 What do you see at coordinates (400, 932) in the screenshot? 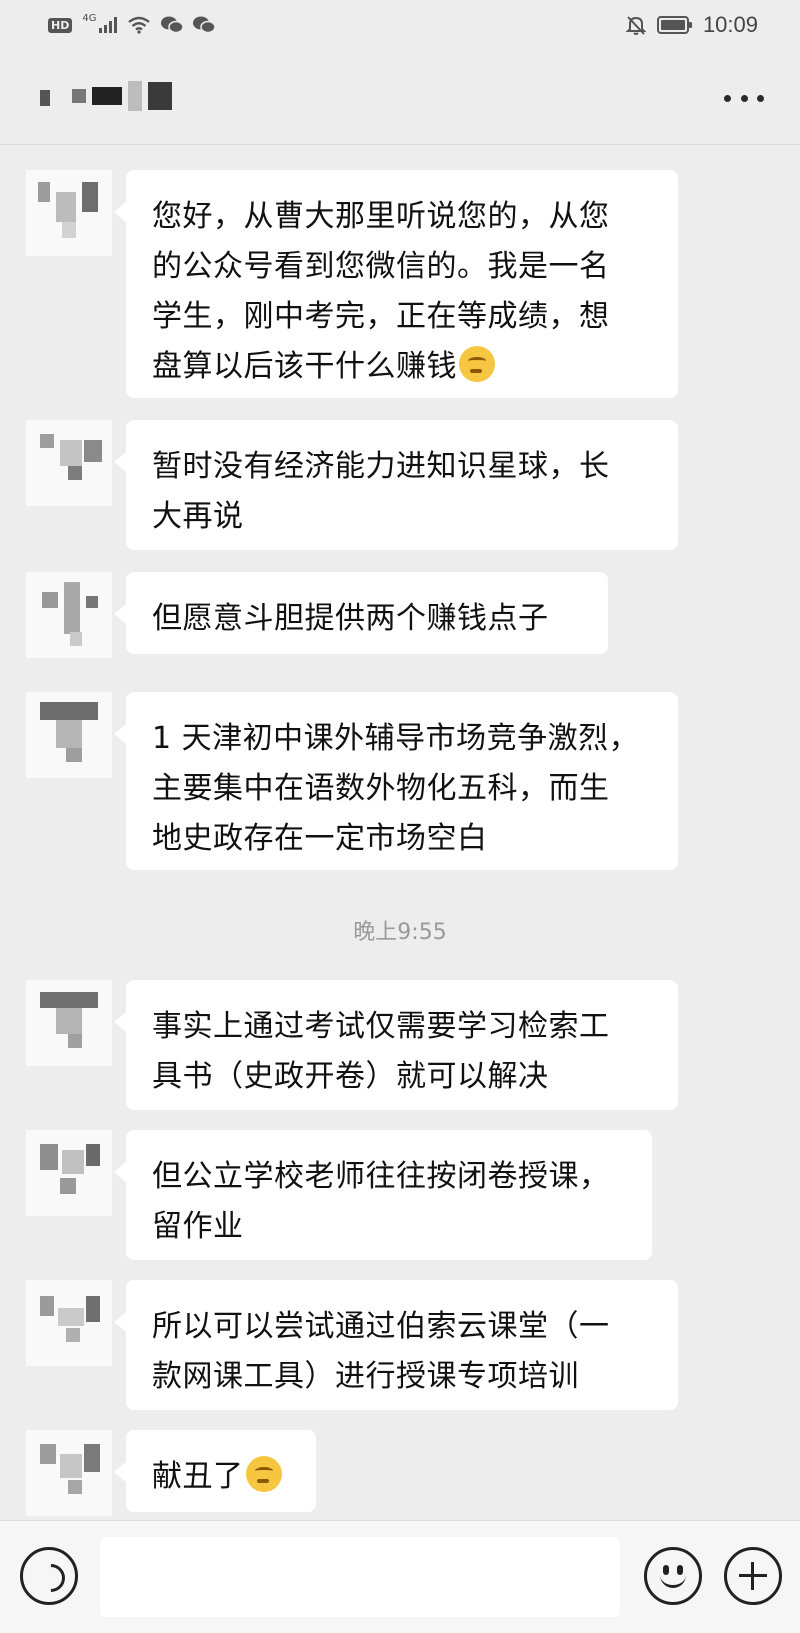
I see `message-timestamp: 晚上9:55` at bounding box center [400, 932].